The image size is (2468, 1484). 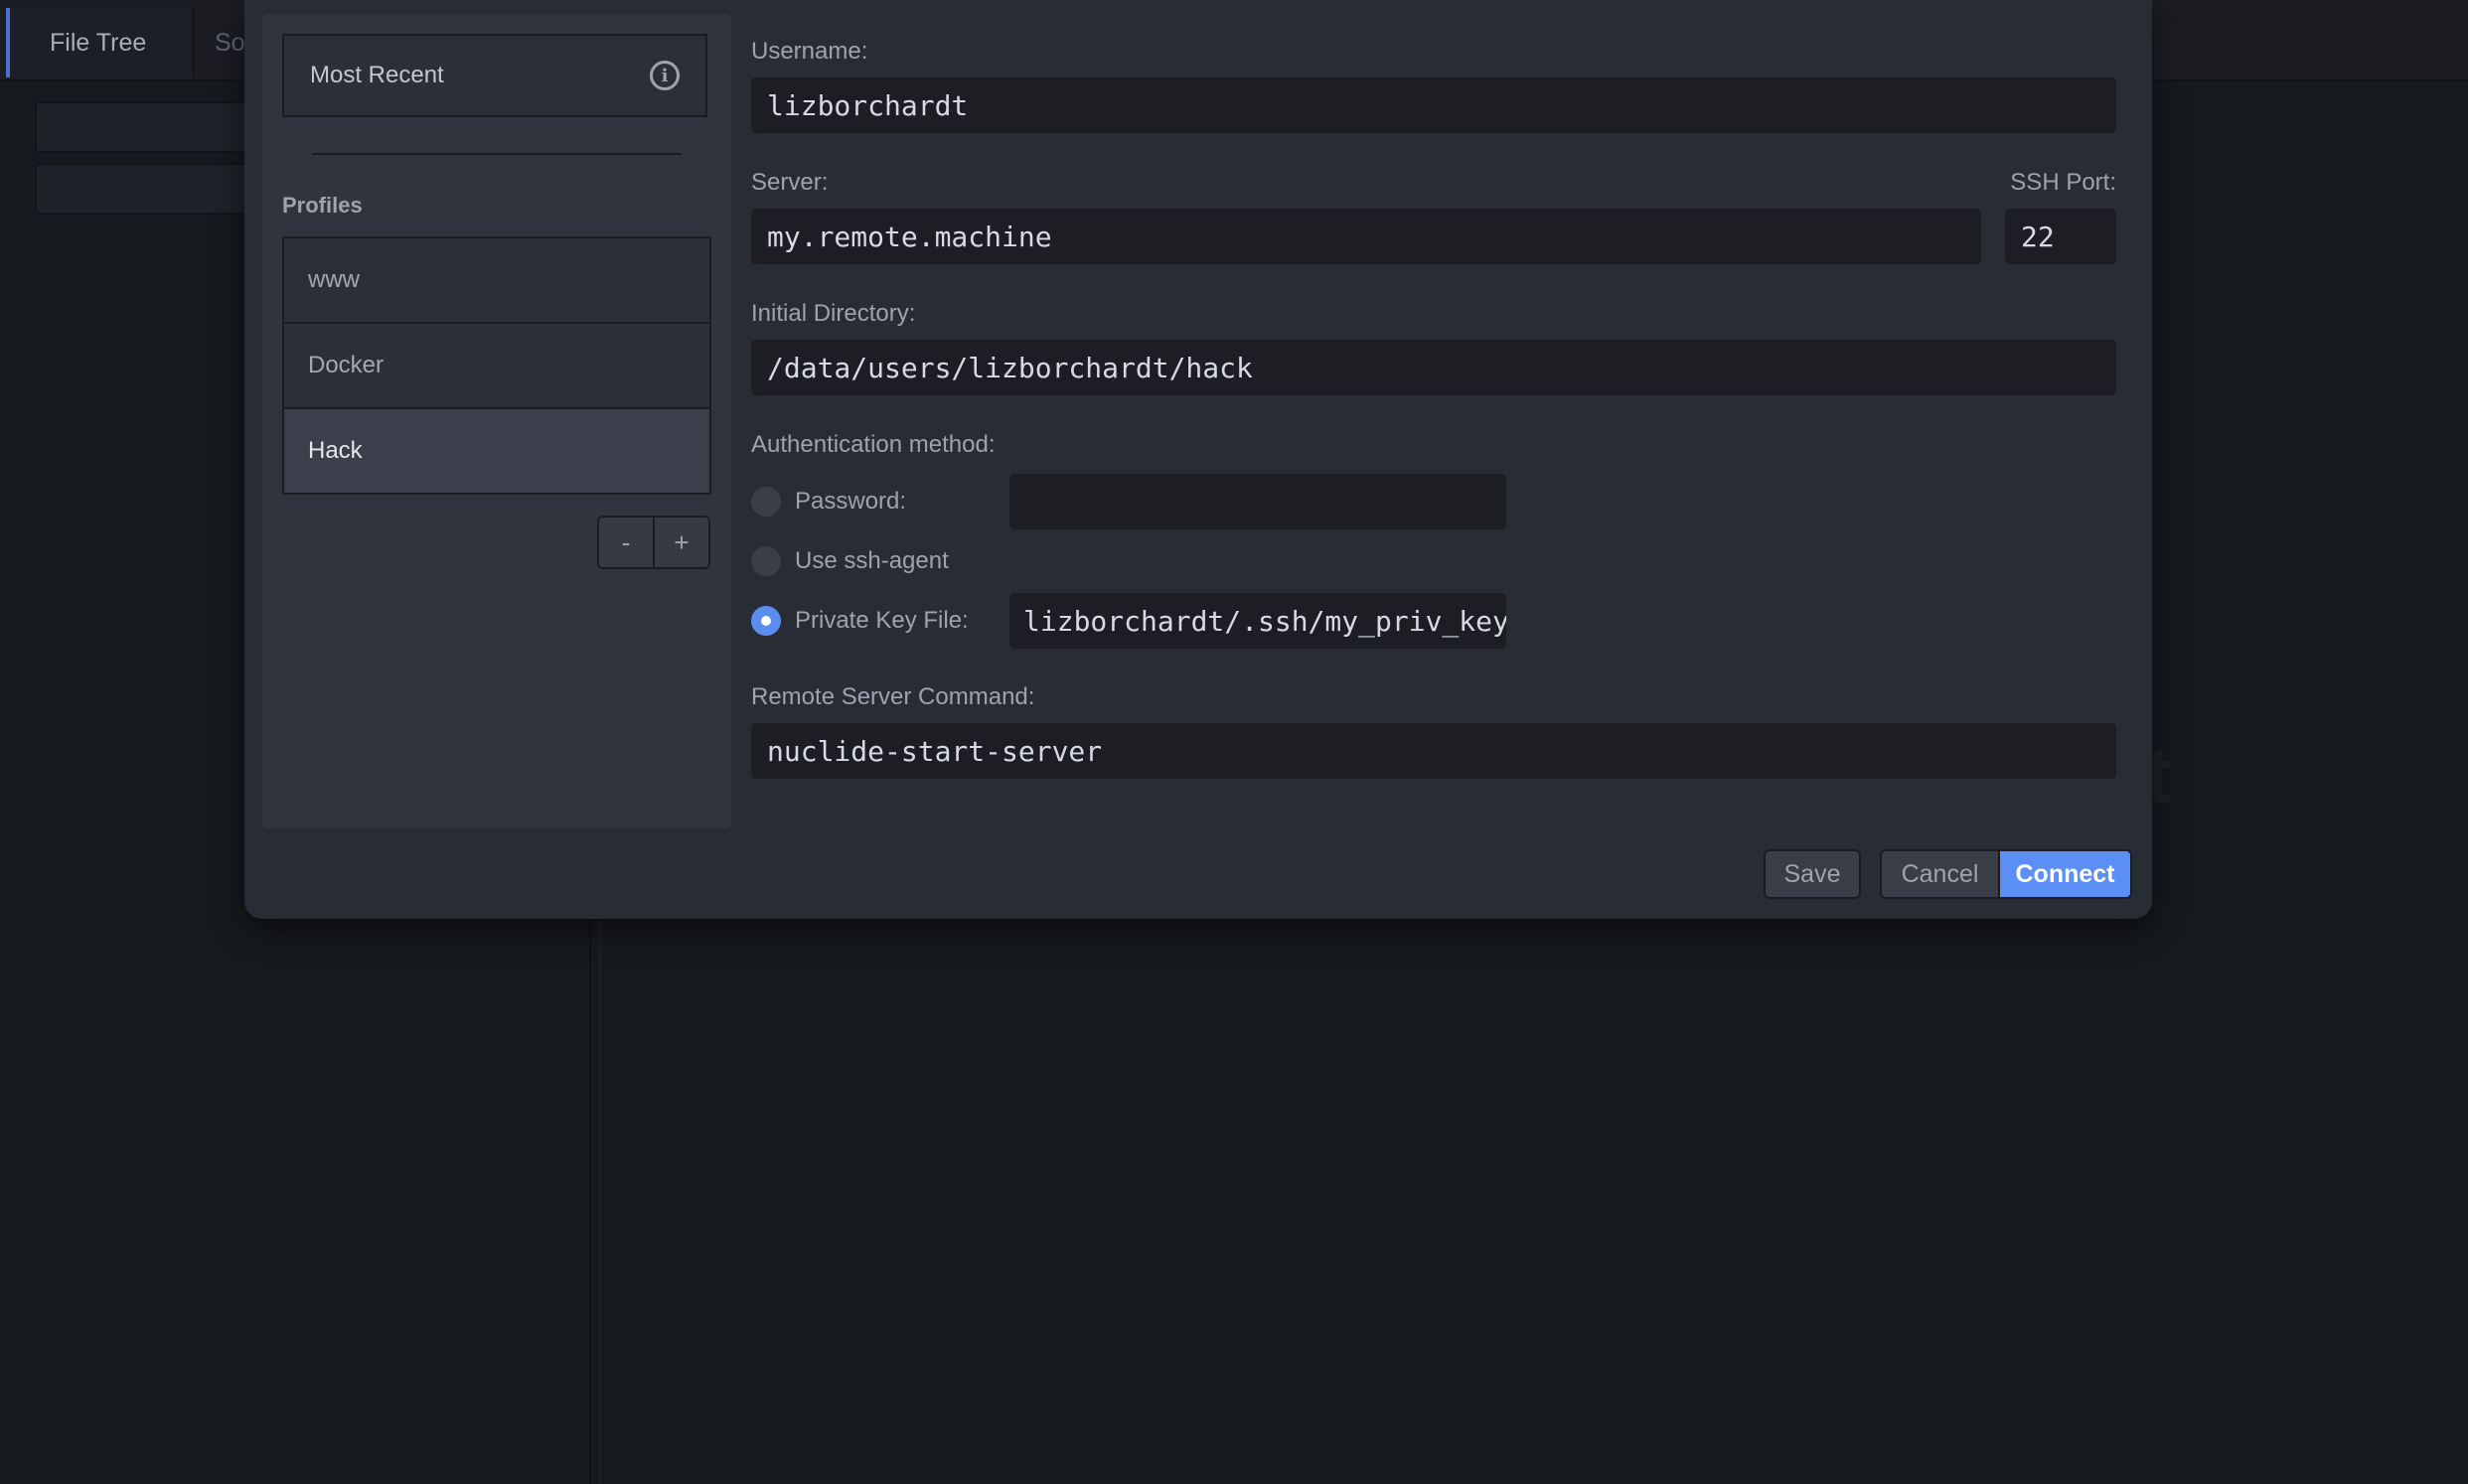 What do you see at coordinates (2065, 874) in the screenshot?
I see `connect-button: Connect` at bounding box center [2065, 874].